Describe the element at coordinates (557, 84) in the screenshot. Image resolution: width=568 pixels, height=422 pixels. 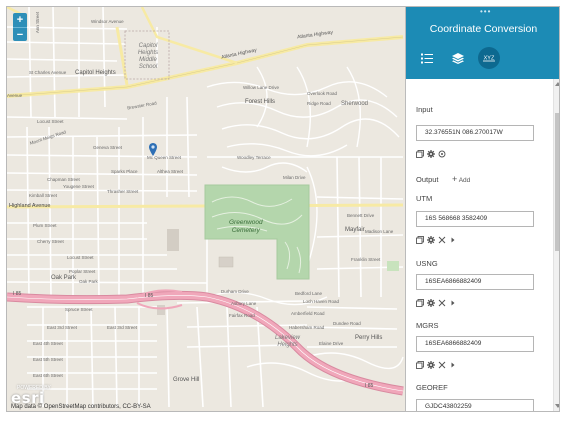
I see `scroll-up-arrow-icon` at that location.